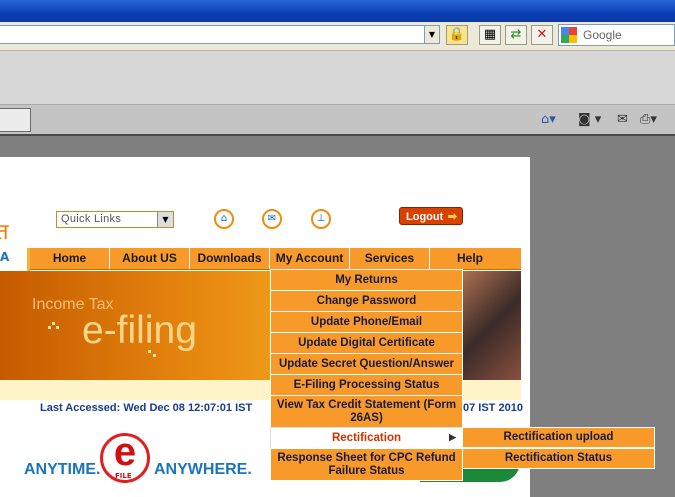 This screenshot has height=497, width=675. What do you see at coordinates (139, 330) in the screenshot?
I see `banner-title: e-filing` at bounding box center [139, 330].